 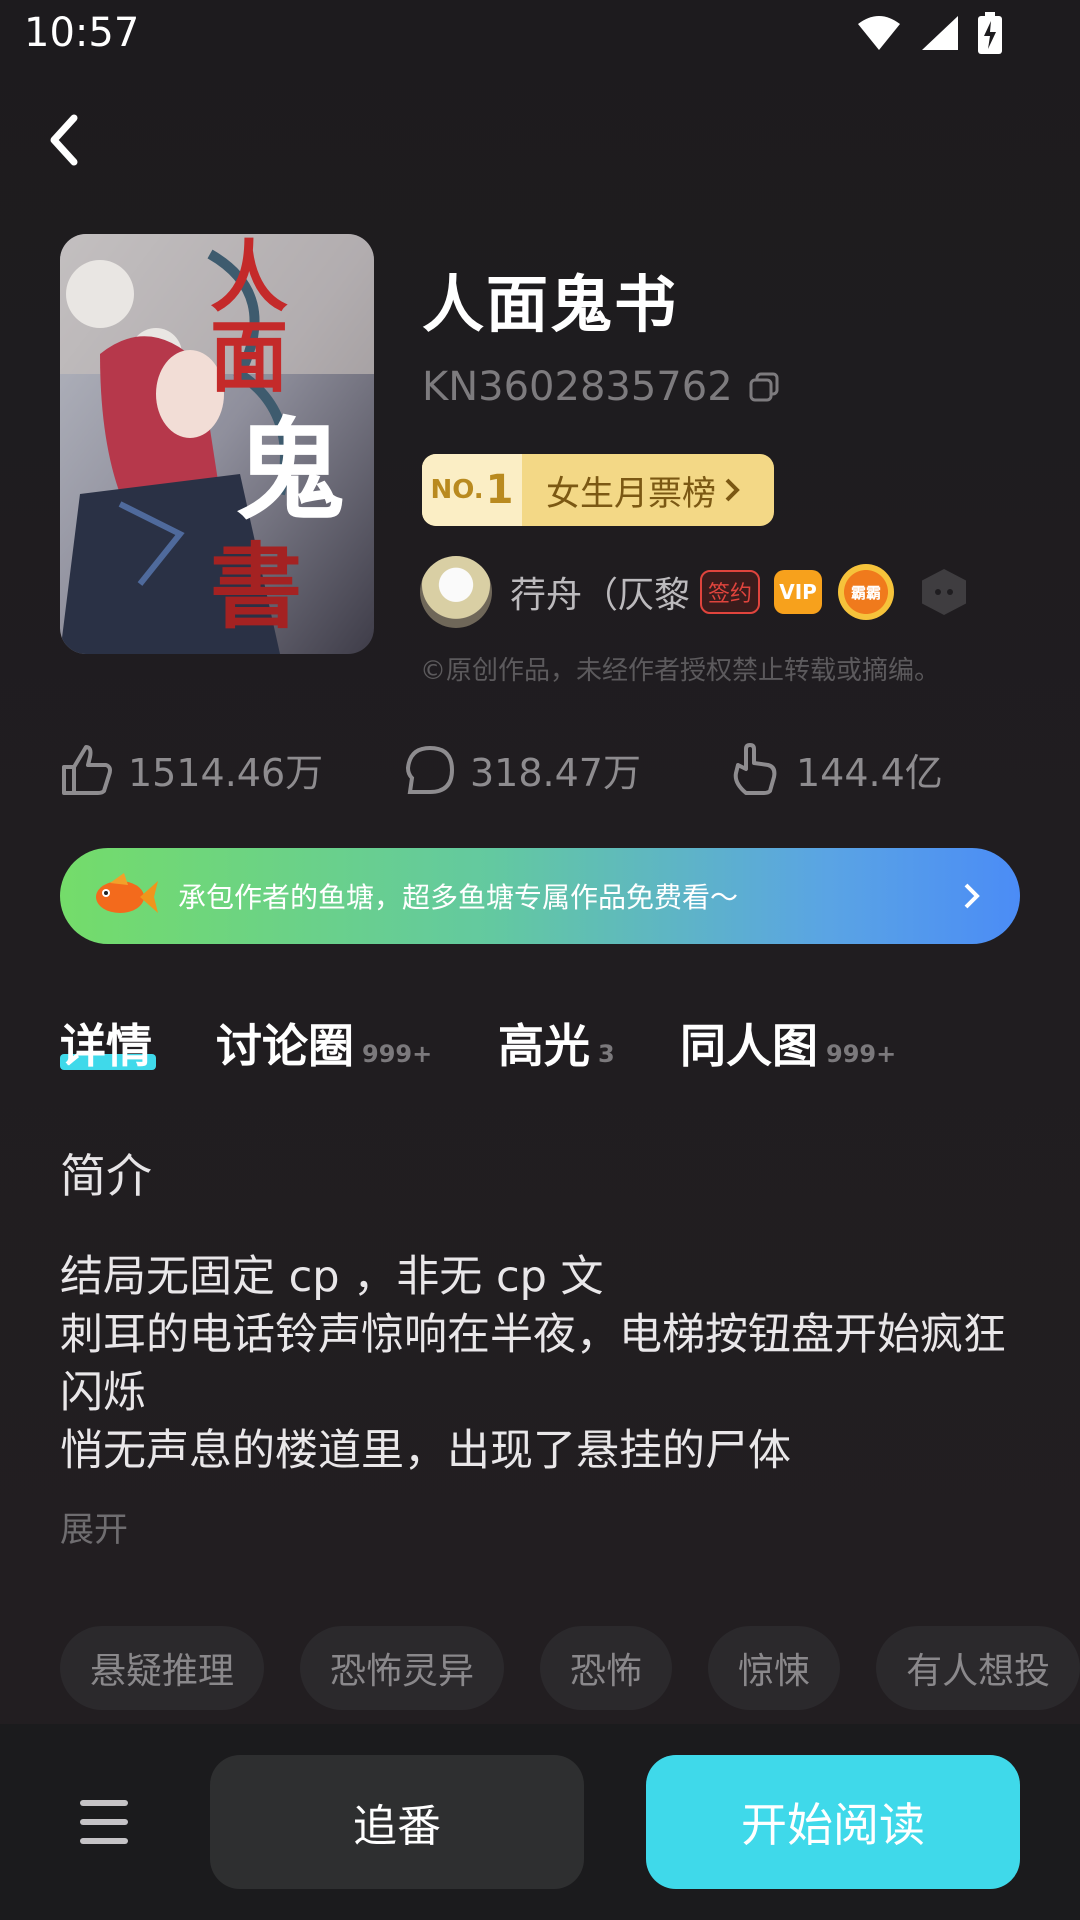 What do you see at coordinates (879, 33) in the screenshot?
I see `wifi-icon` at bounding box center [879, 33].